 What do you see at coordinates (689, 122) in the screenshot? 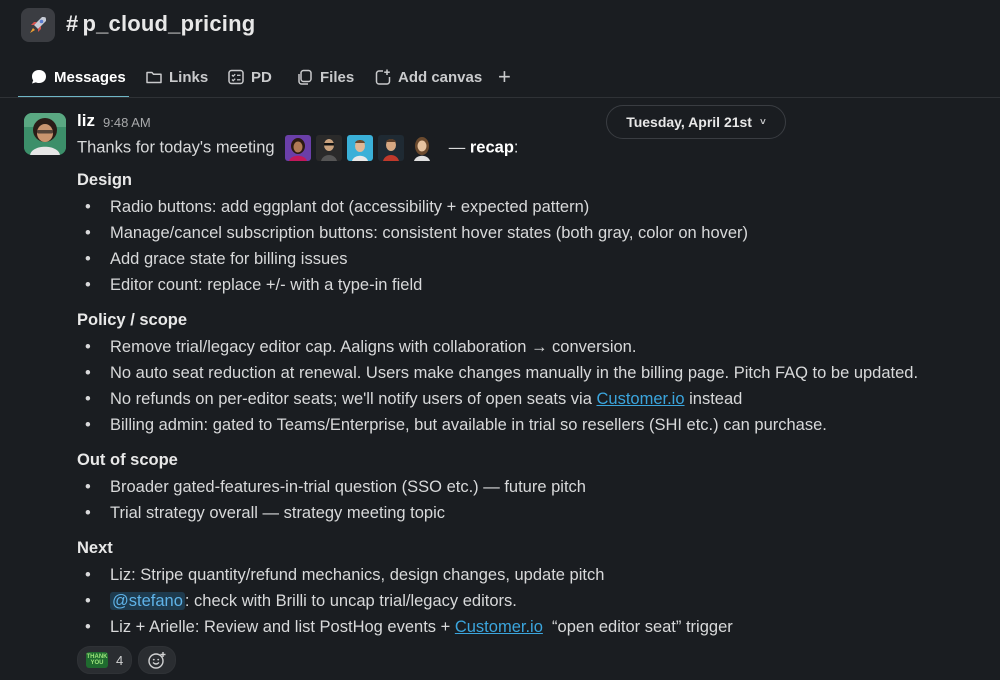
I see `date-label: Tuesday, April 21st` at bounding box center [689, 122].